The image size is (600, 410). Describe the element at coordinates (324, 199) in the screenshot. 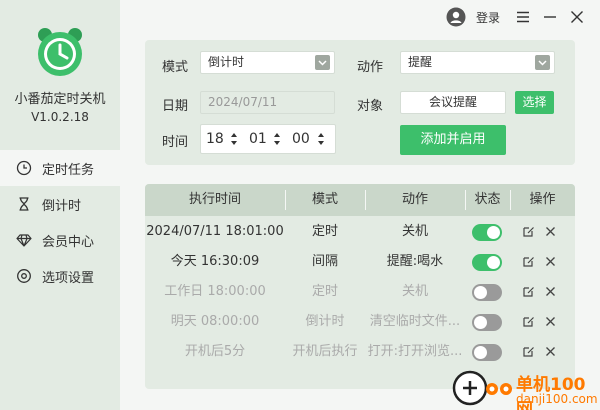

I see `column-header-mode: 模式` at that location.